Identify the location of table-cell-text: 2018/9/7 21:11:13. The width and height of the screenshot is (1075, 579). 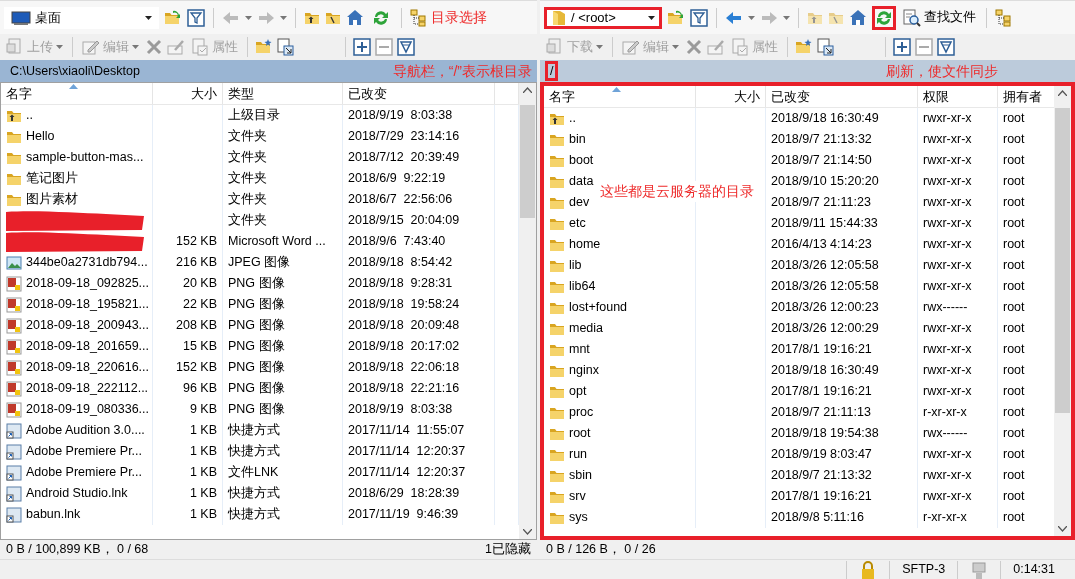
(821, 412).